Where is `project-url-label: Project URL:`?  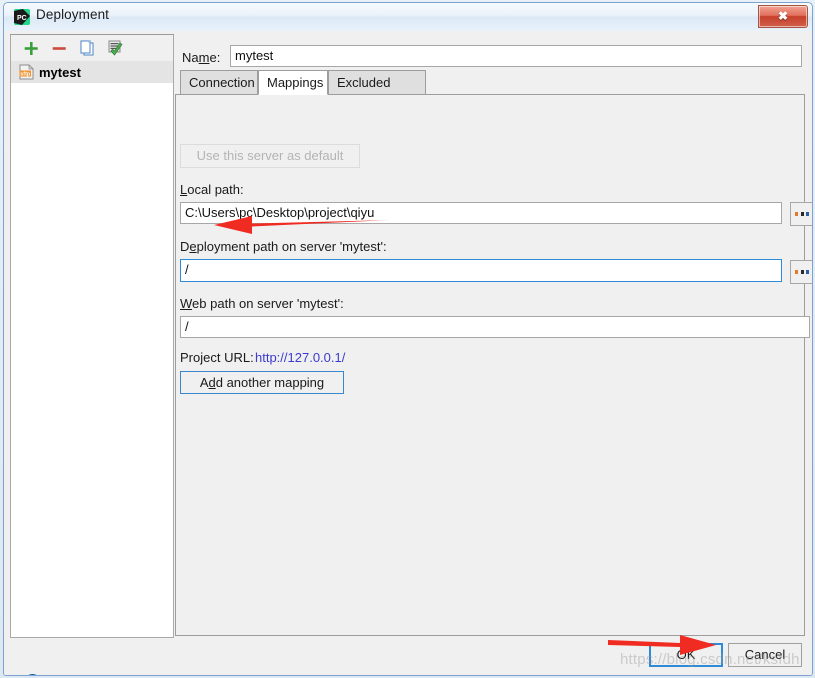 project-url-label: Project URL: is located at coordinates (217, 357).